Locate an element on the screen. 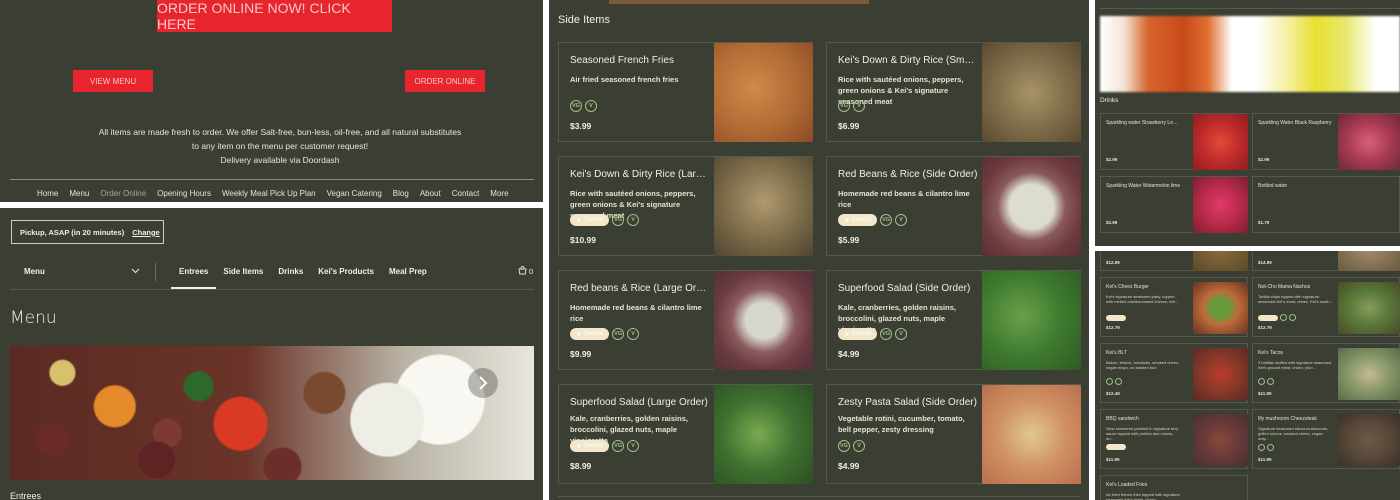  nav-divider is located at coordinates (272, 179).